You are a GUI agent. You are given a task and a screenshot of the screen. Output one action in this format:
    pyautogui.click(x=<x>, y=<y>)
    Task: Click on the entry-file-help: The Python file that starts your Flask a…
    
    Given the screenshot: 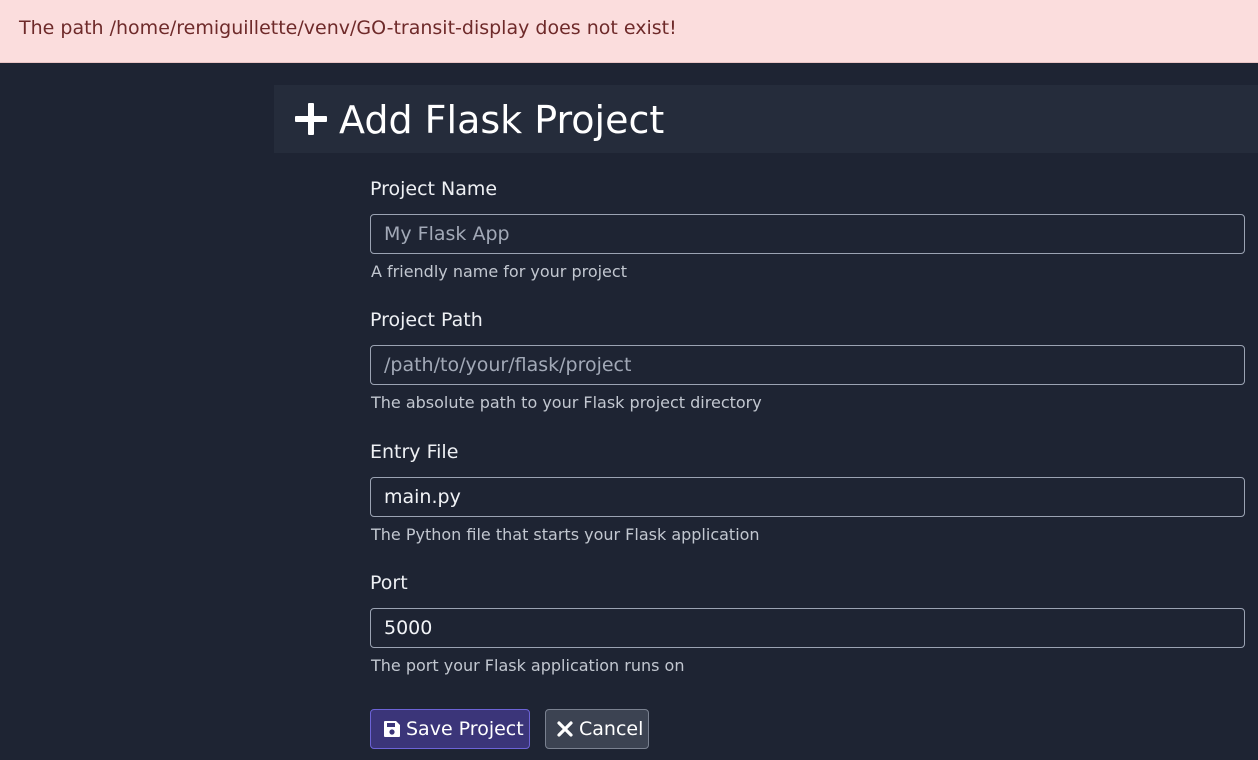 What is the action you would take?
    pyautogui.click(x=565, y=534)
    